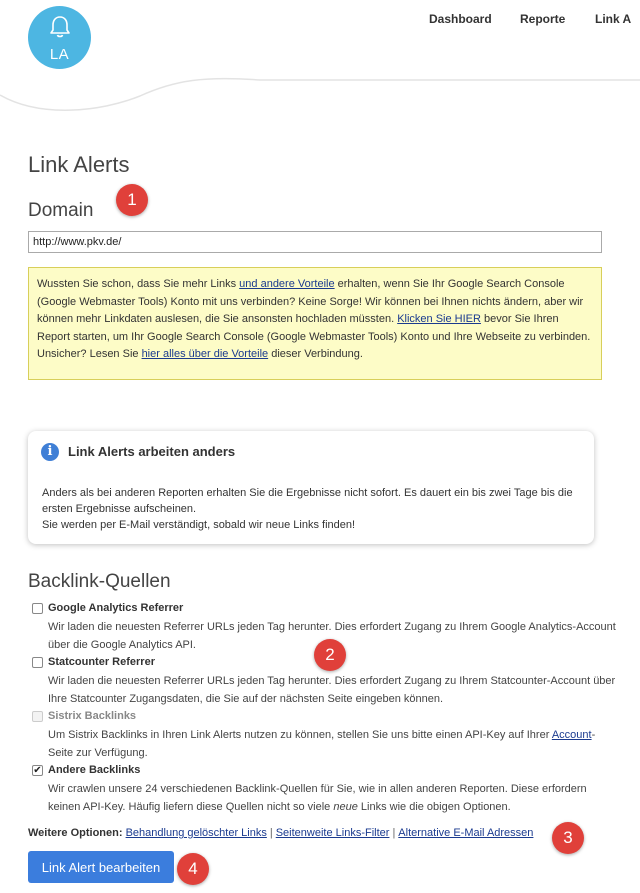 This screenshot has height=893, width=640. What do you see at coordinates (315, 354) in the screenshot?
I see `hint-text-4: dieser Verbindung.` at bounding box center [315, 354].